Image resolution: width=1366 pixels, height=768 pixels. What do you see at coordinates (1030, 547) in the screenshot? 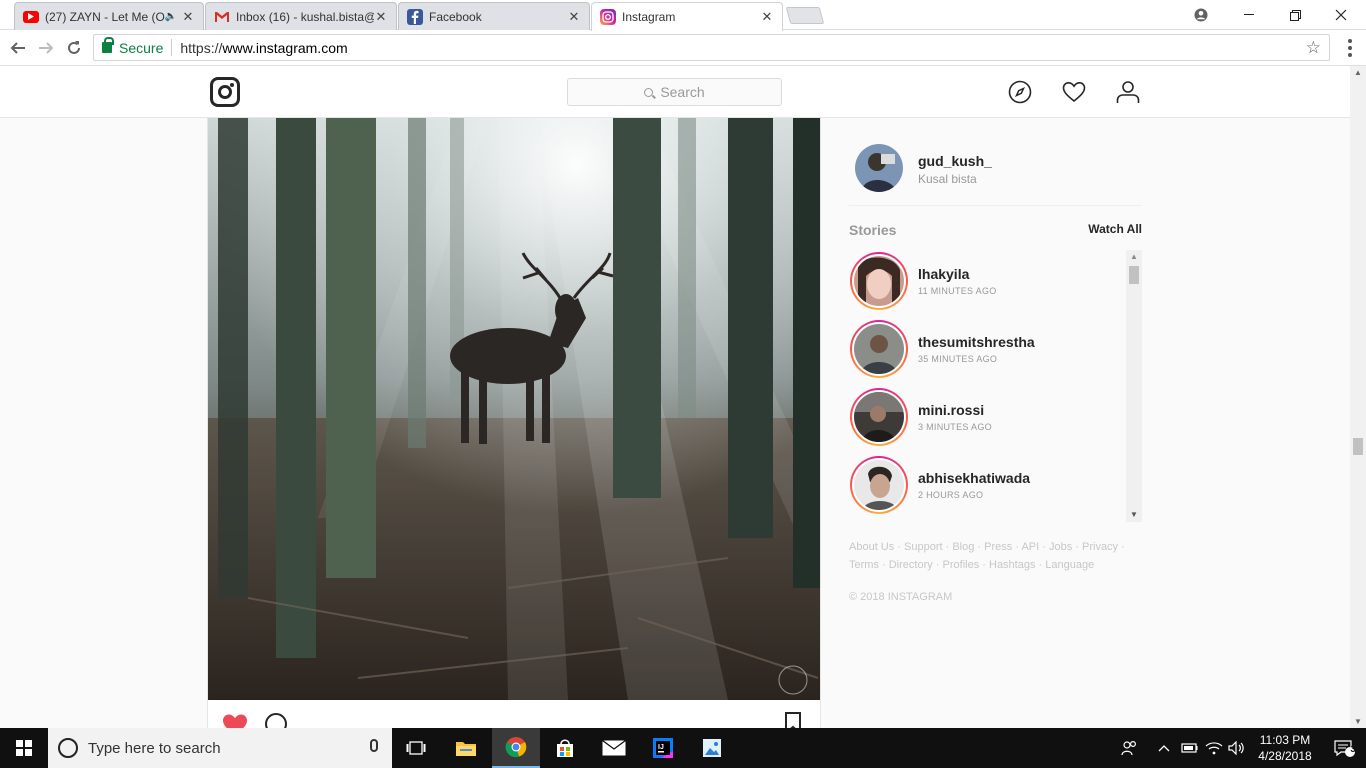
I see `footer-link-api: API` at bounding box center [1030, 547].